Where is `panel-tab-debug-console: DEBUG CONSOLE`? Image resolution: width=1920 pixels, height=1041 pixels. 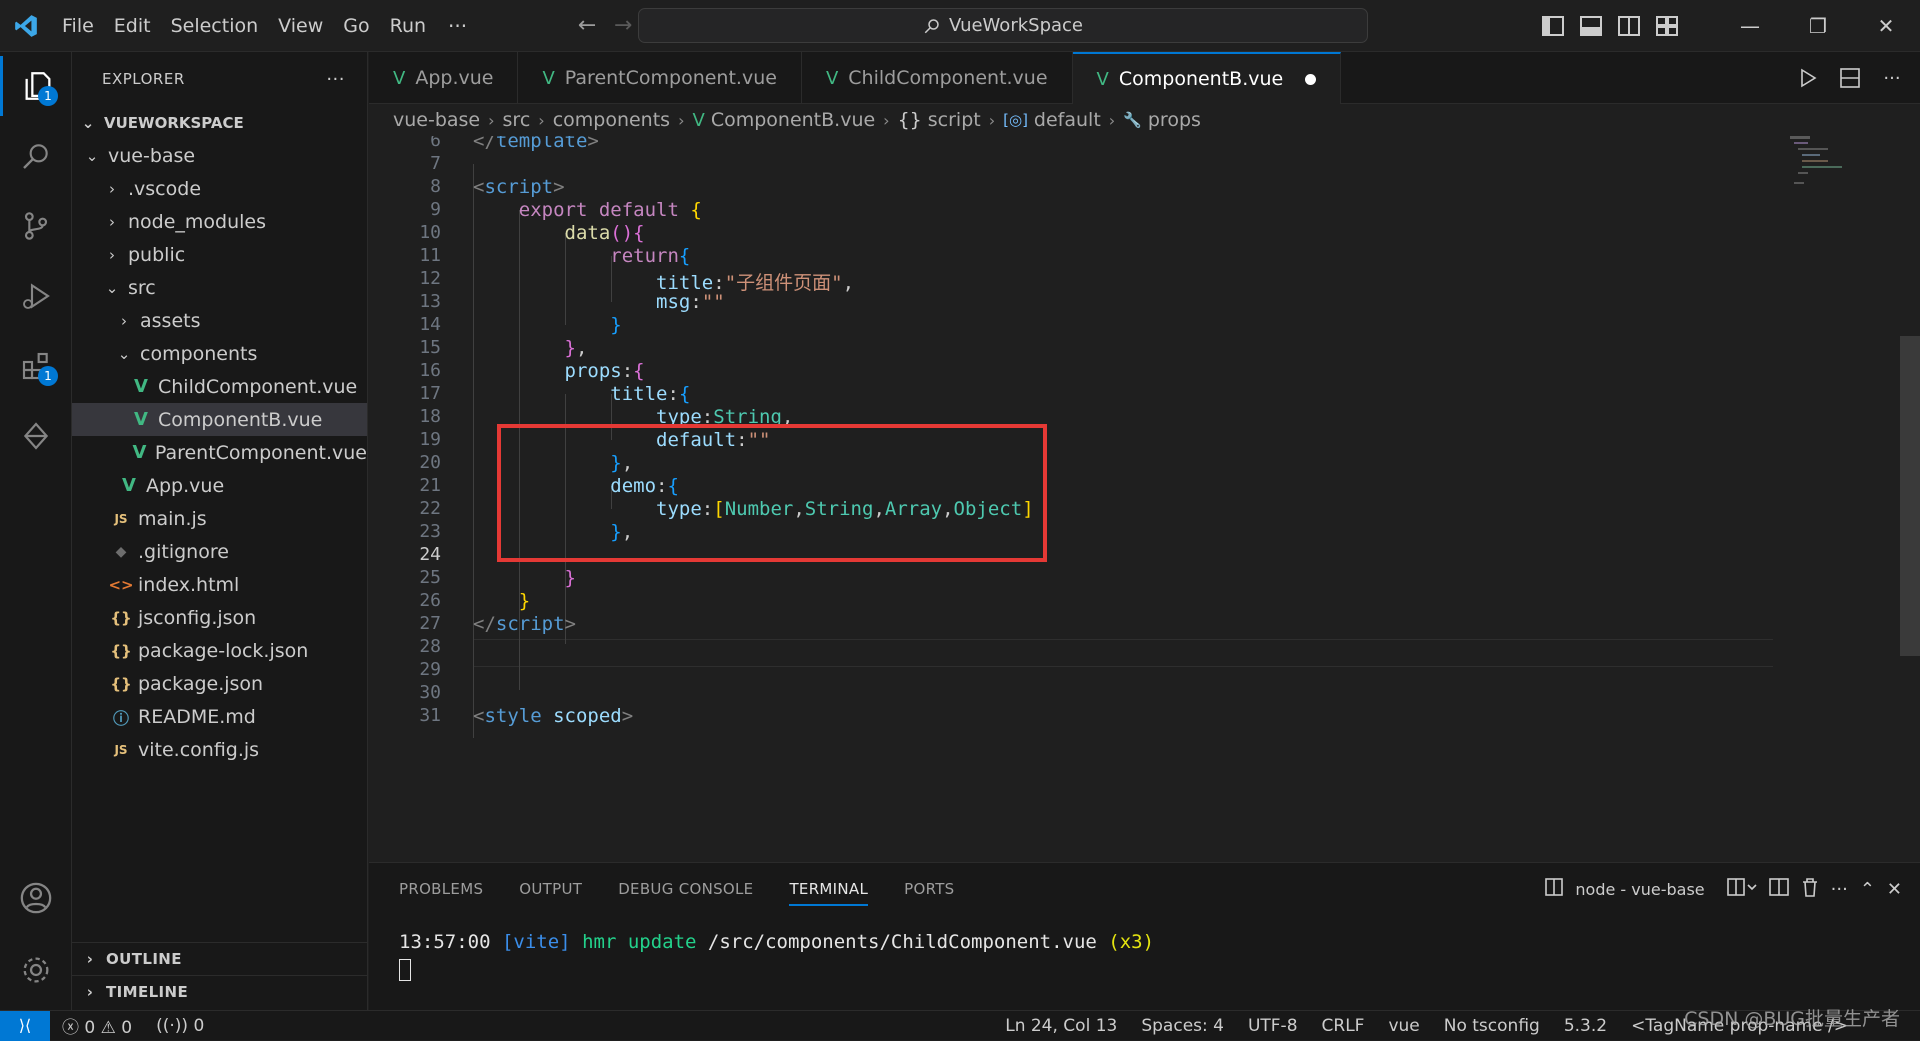
panel-tab-debug-console: DEBUG CONSOLE is located at coordinates (685, 889).